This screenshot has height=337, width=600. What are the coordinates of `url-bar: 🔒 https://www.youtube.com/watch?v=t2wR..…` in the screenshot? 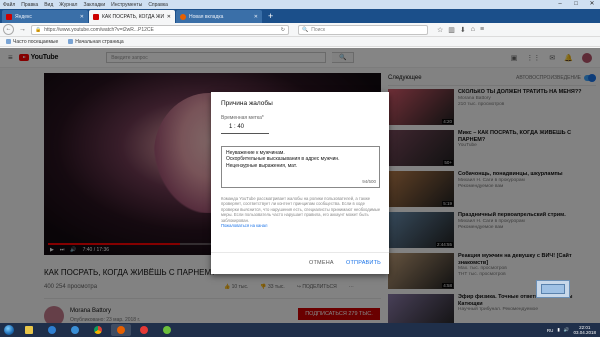 It's located at (160, 29).